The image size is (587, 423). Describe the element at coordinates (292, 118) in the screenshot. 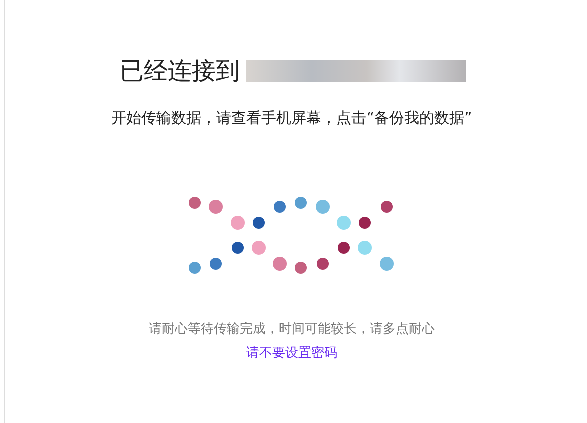

I see `instruction-text: 开始传输数据，请查看手机屏幕，点击“备份我的数据”` at that location.